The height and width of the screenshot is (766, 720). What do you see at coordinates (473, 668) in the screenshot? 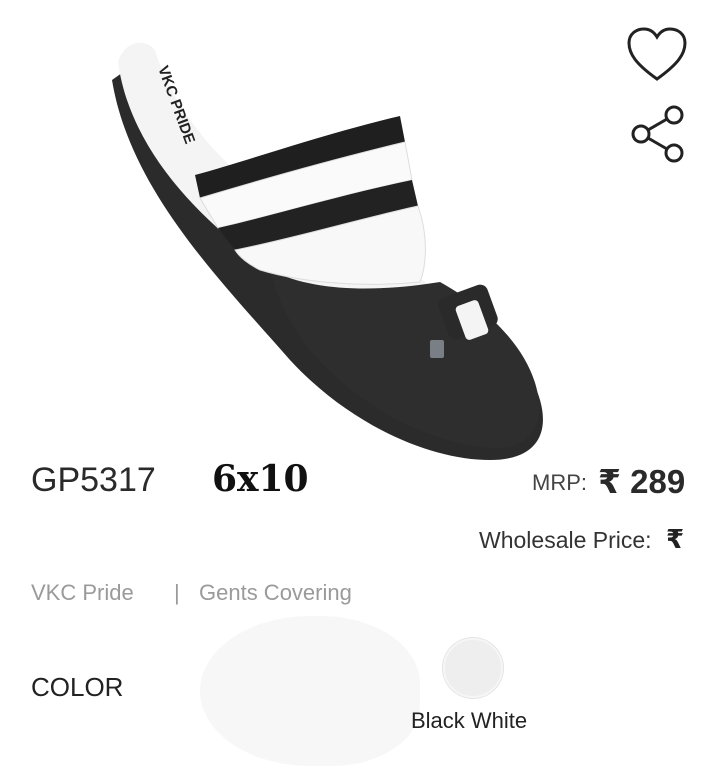
I see `color-swatch` at bounding box center [473, 668].